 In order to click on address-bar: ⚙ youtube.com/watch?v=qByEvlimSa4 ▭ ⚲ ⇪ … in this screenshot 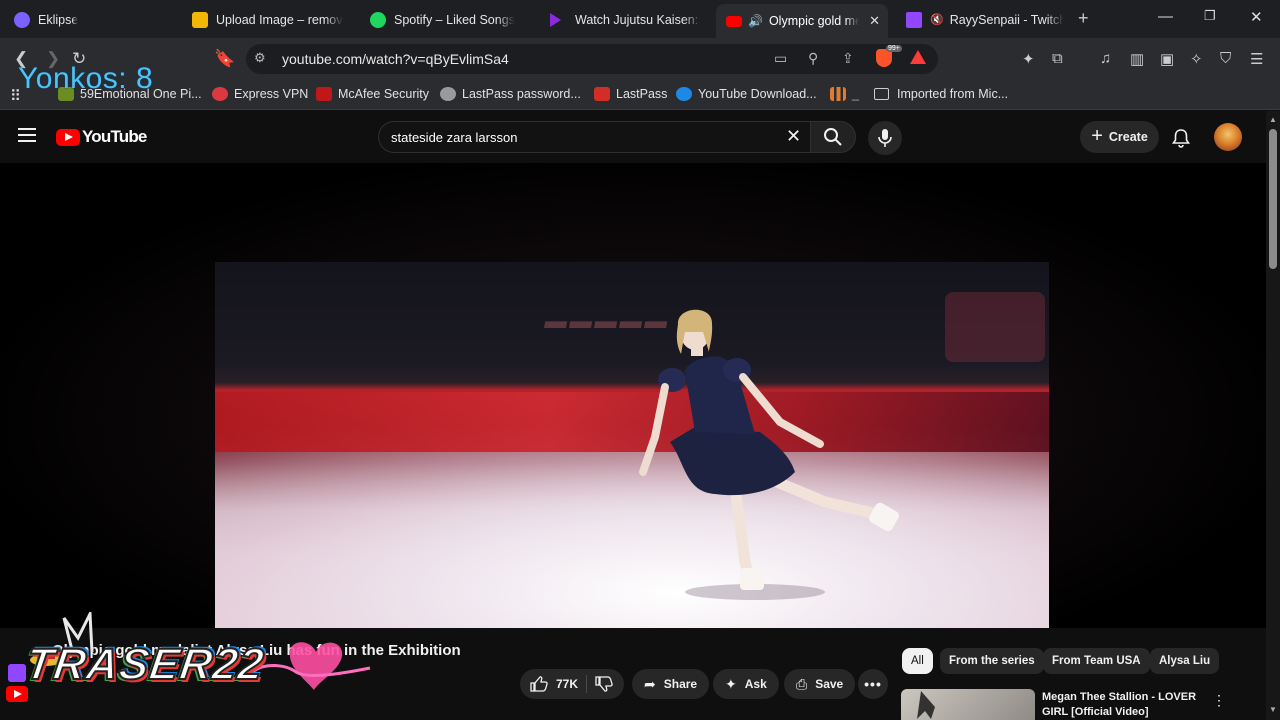, I will do `click(592, 59)`.